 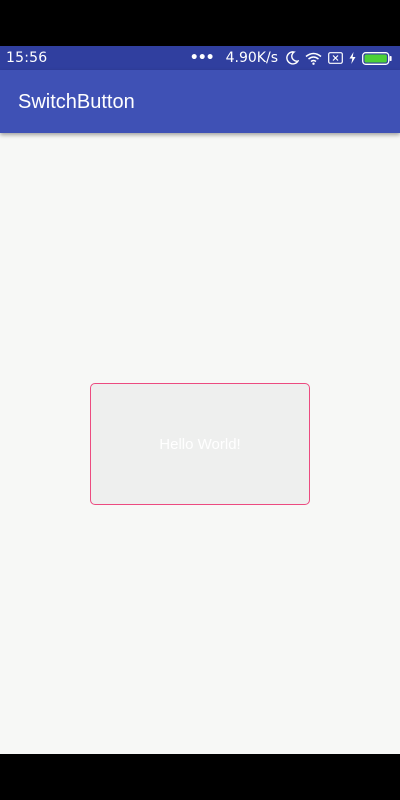 I want to click on top-bezel, so click(x=200, y=23).